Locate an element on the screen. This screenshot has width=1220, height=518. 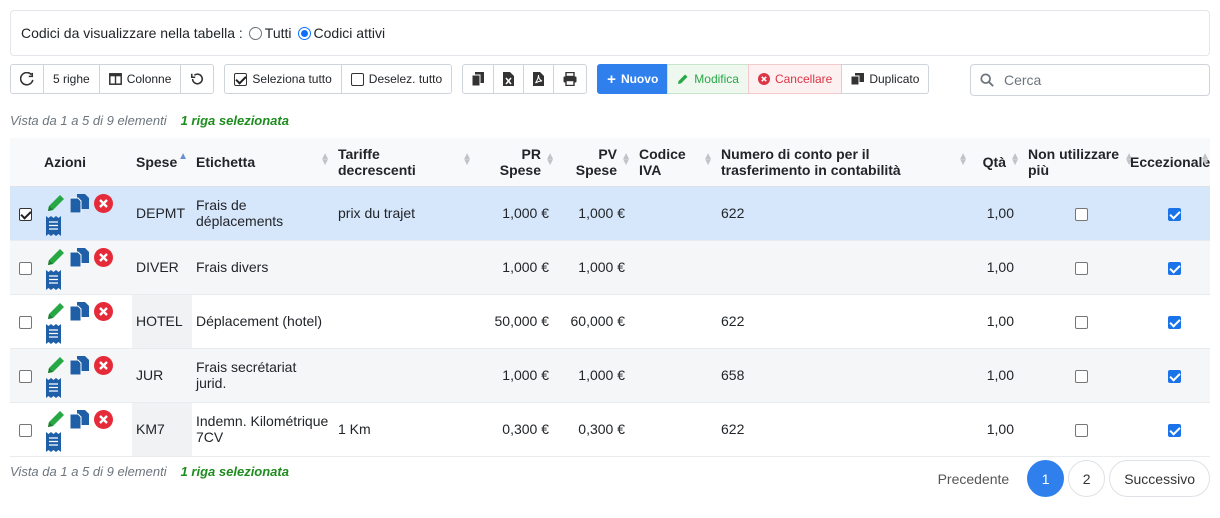
search-box is located at coordinates (1090, 80).